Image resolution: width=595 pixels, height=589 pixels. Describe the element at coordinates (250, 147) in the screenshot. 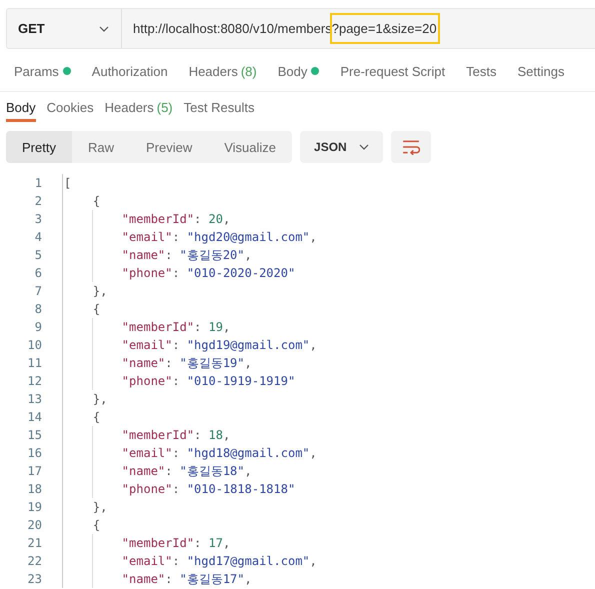

I see `view-mode-tab: Visualize` at that location.